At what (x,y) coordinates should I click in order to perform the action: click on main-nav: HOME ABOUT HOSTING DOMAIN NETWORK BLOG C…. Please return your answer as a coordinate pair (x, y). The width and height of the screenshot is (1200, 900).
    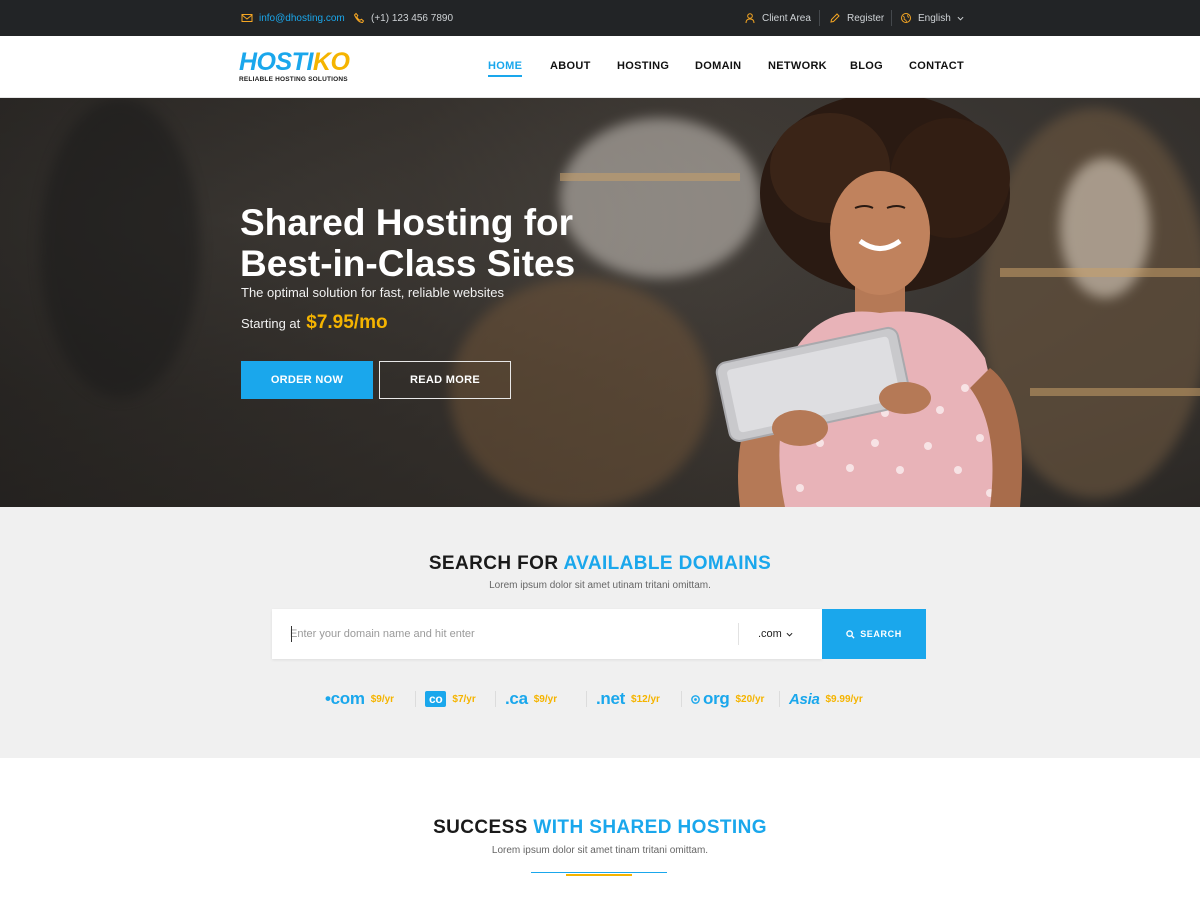
    Looking at the image, I should click on (600, 68).